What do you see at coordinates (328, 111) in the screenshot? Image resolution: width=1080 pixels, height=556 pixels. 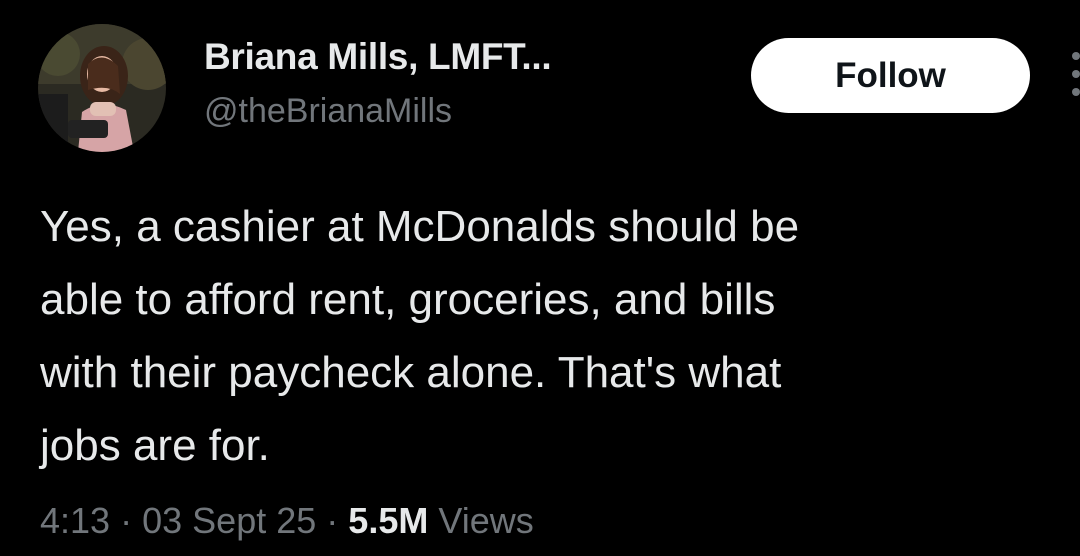 I see `author-handle: @theBrianaMills` at bounding box center [328, 111].